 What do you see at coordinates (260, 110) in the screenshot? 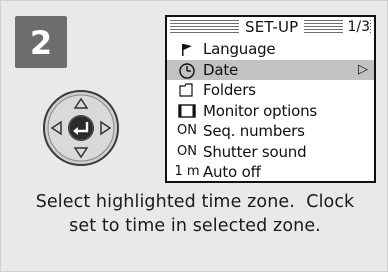
I see `menu-item-label: Monitor options` at bounding box center [260, 110].